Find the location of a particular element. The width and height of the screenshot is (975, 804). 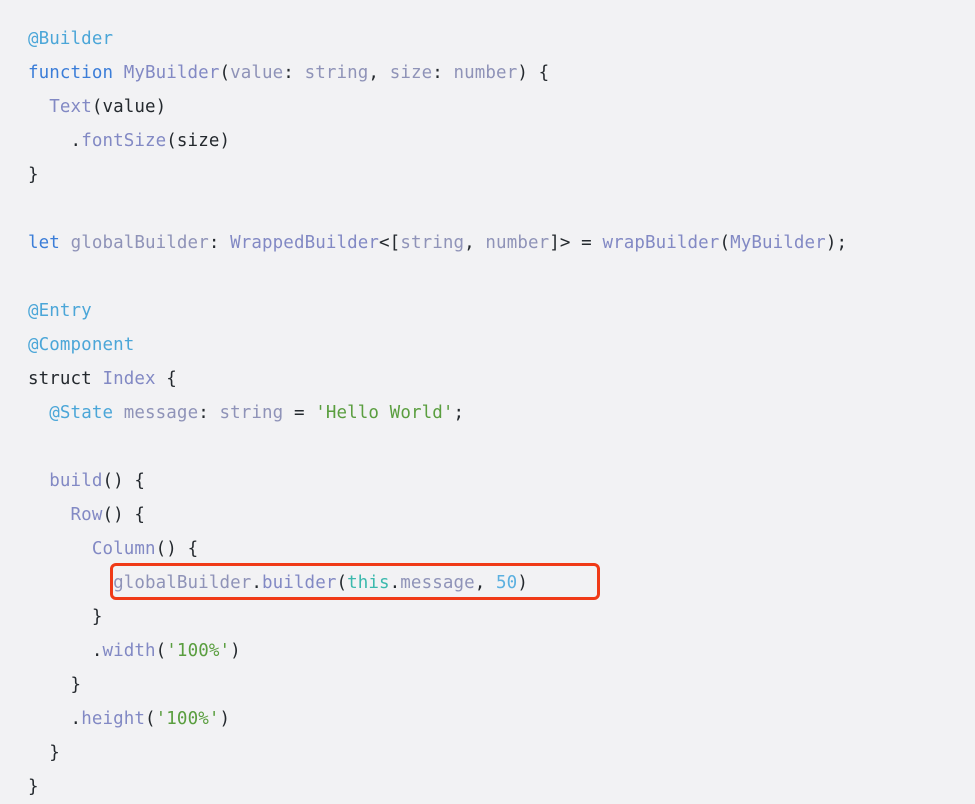

code-line: globalBuilder.builder(this.message, 50) is located at coordinates (501, 581).